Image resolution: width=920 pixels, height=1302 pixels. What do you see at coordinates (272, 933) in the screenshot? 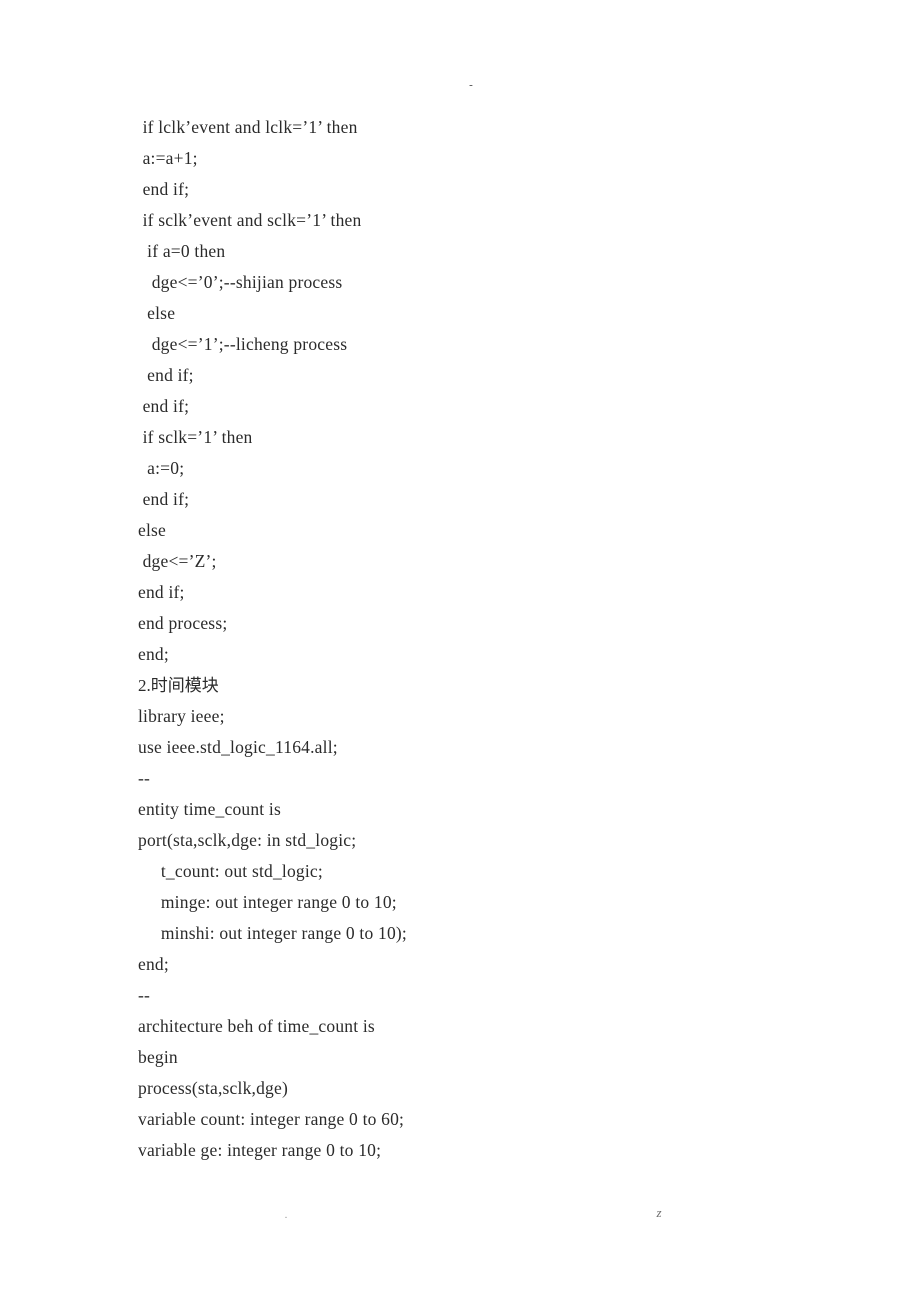
I see `code-line: minshi: out integer range 0 to 10);` at bounding box center [272, 933].